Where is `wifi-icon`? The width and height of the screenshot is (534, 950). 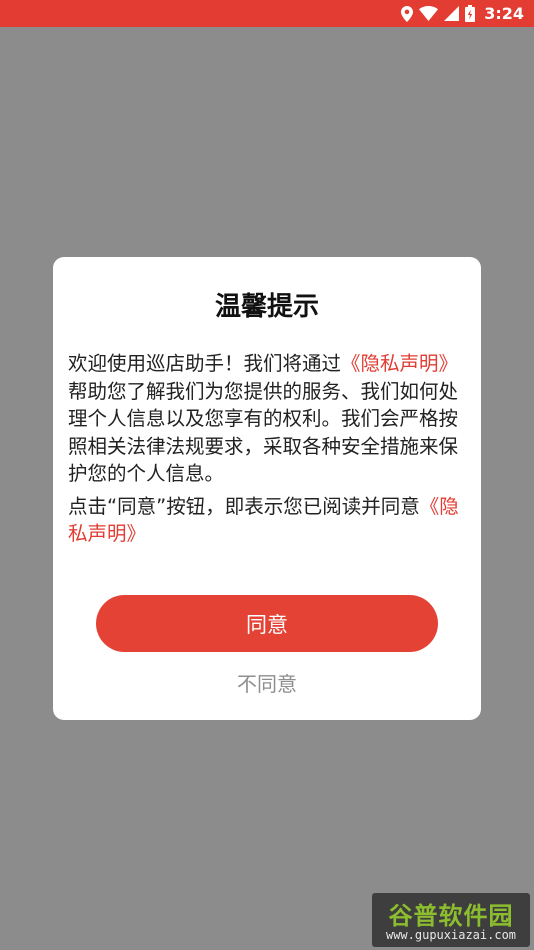
wifi-icon is located at coordinates (429, 13).